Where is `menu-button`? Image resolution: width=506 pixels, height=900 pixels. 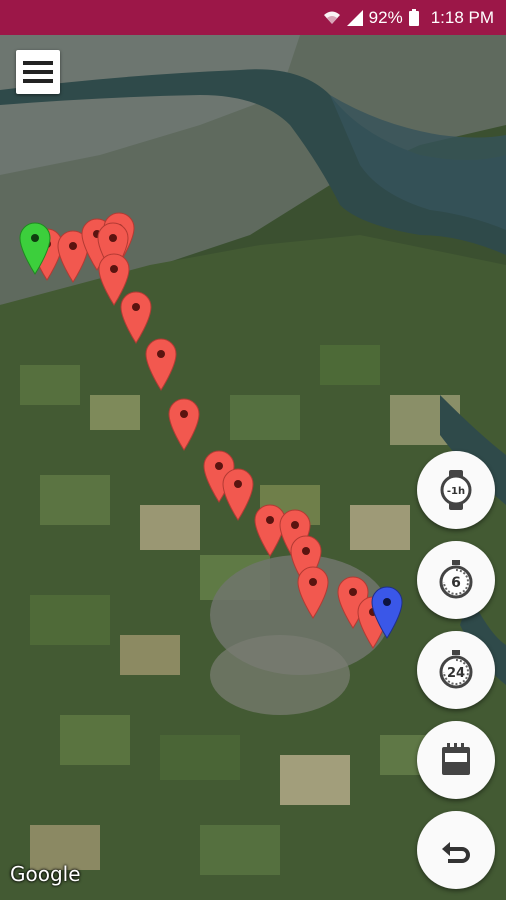 menu-button is located at coordinates (38, 72).